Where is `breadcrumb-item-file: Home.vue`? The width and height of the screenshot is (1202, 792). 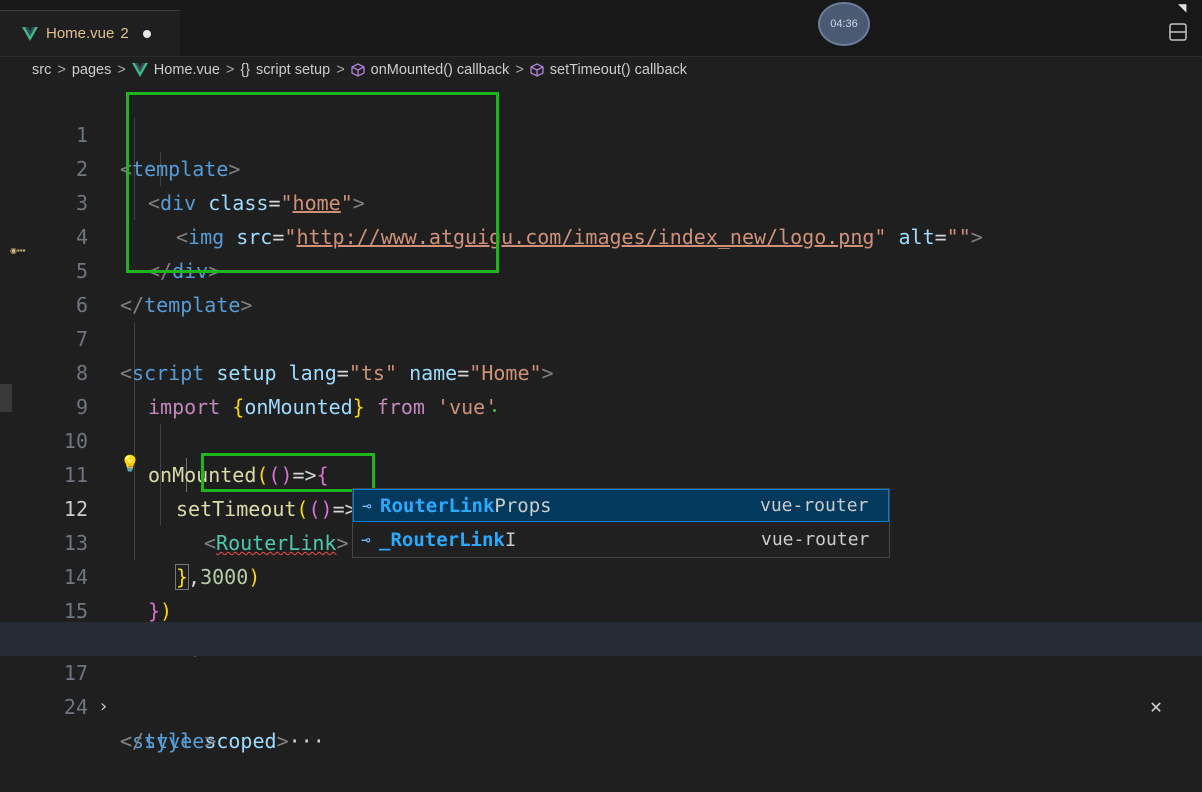 breadcrumb-item-file: Home.vue is located at coordinates (187, 70).